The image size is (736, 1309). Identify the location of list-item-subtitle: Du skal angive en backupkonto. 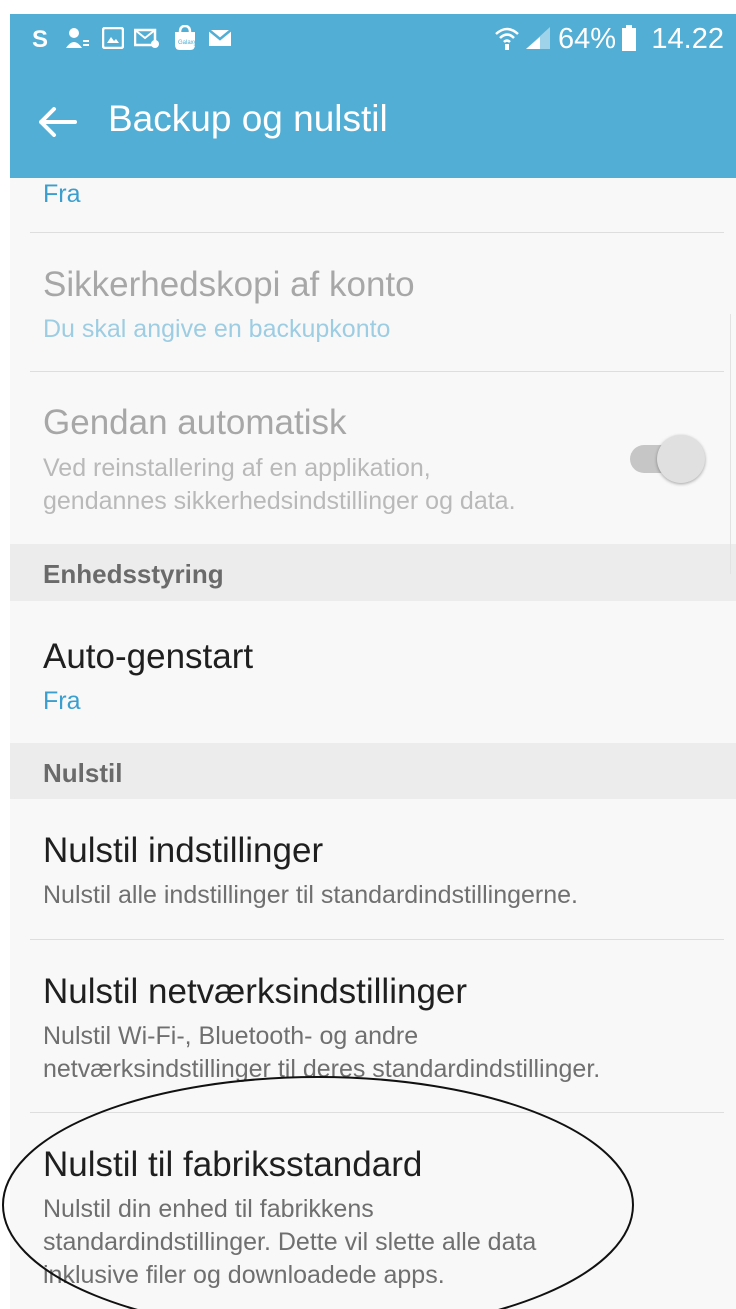
(217, 329).